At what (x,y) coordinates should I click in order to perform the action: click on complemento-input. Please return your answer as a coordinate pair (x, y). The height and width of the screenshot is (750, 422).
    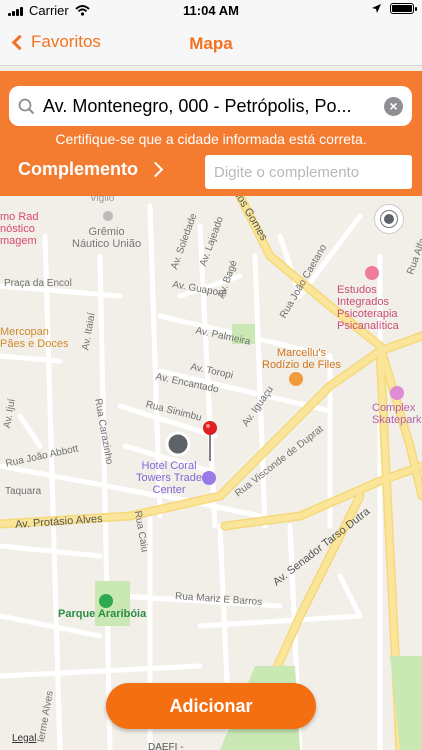
    Looking at the image, I should click on (308, 172).